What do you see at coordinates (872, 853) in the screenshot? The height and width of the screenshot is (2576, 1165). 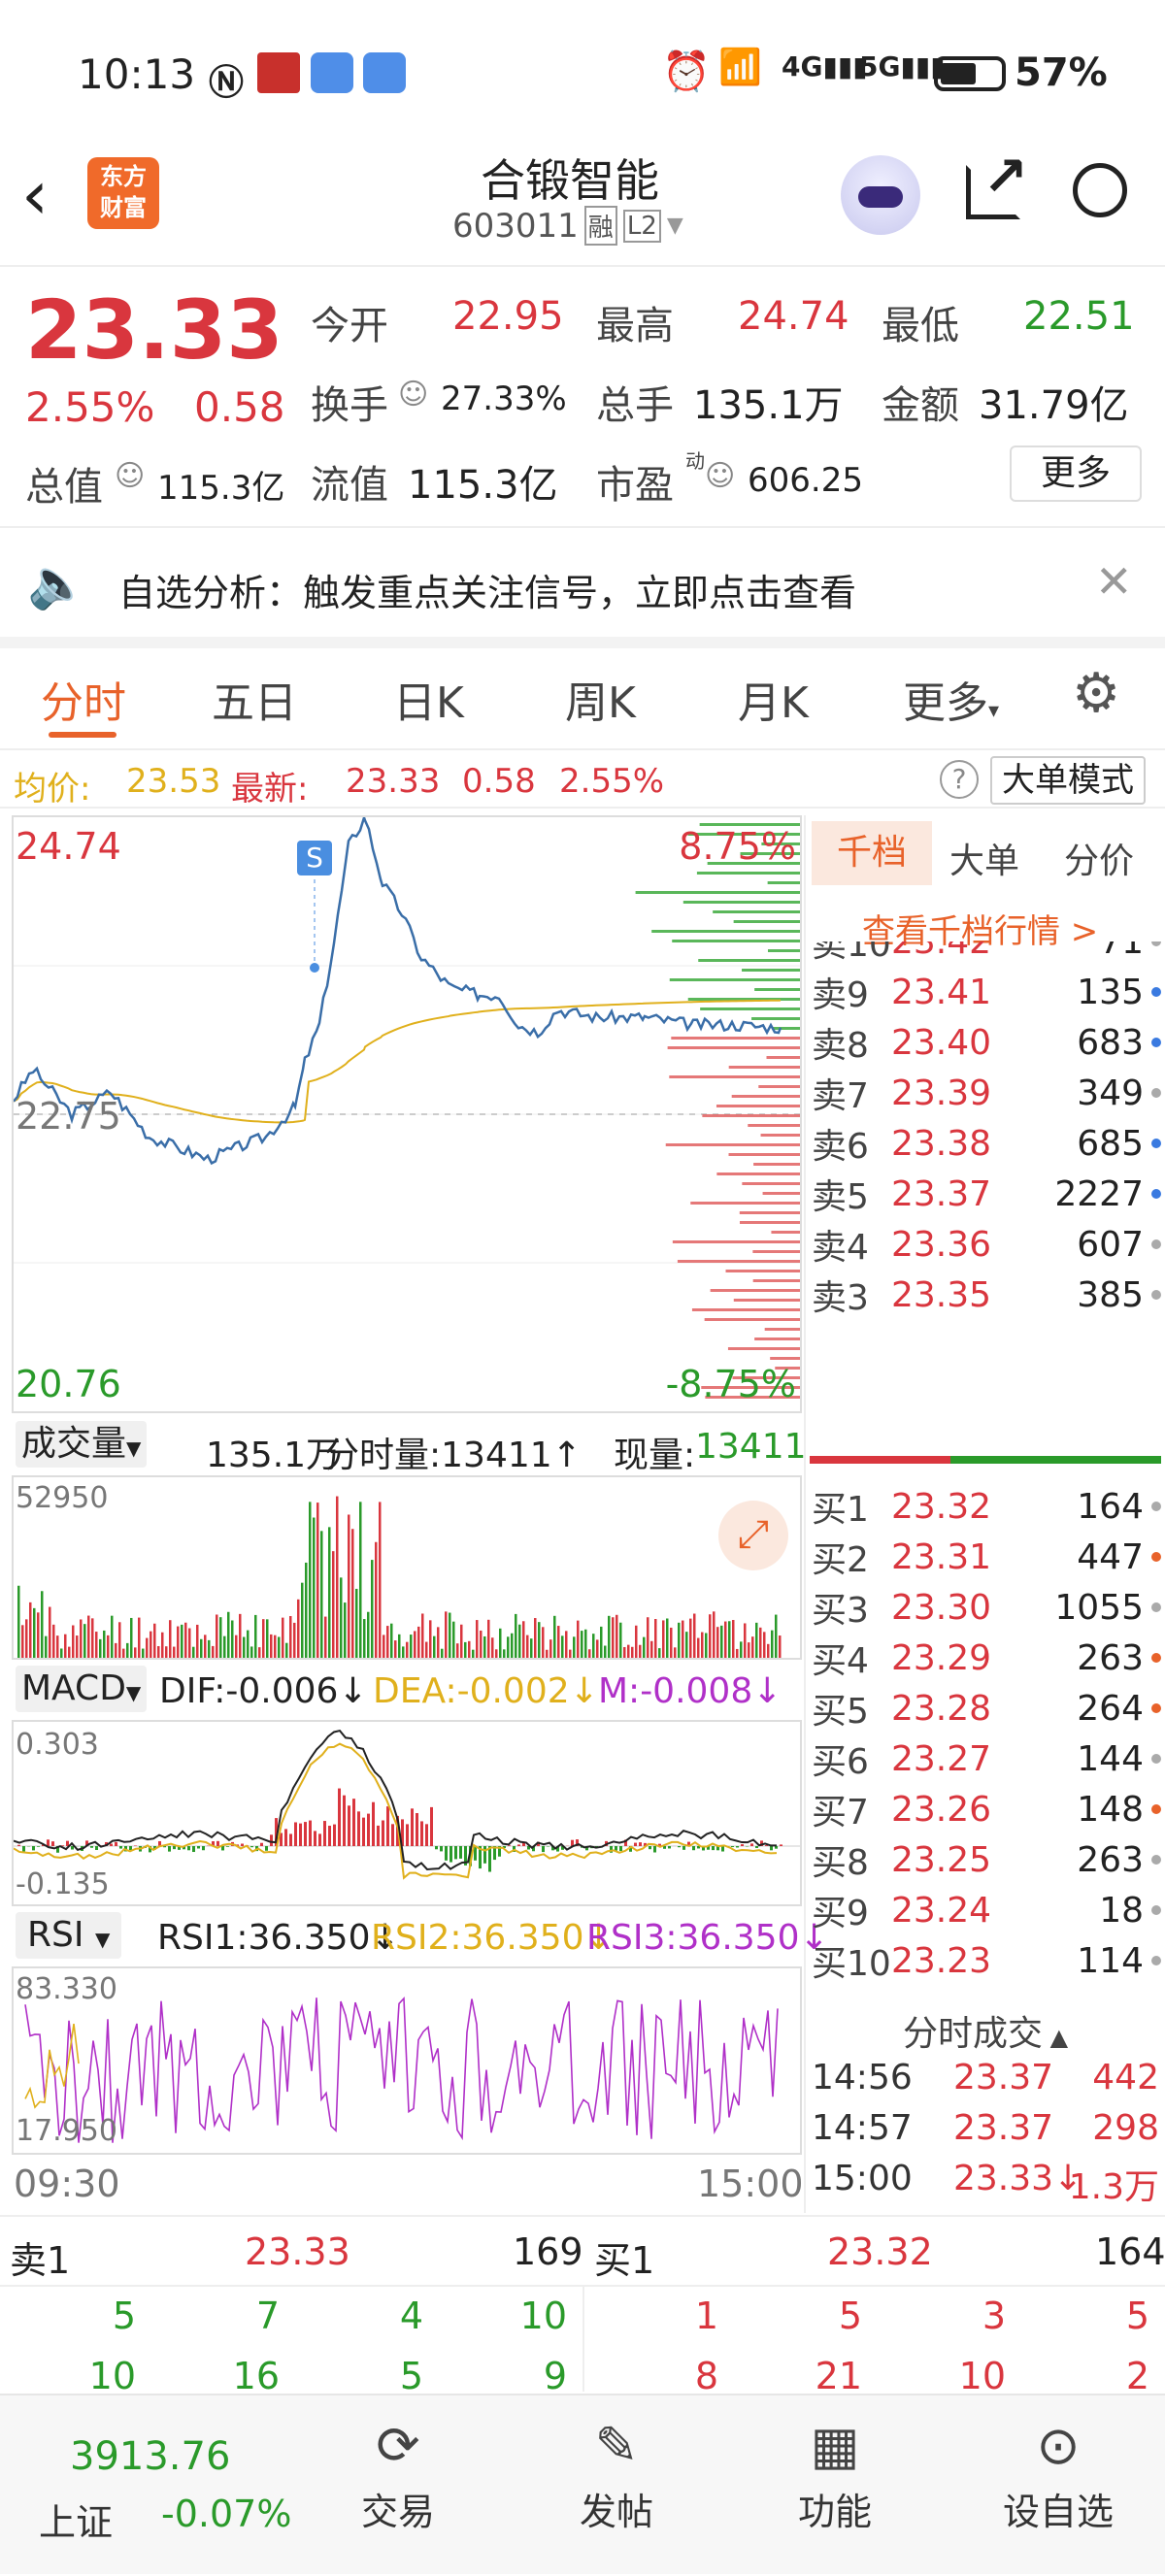 I see `side-tab-qiandang: 千档` at bounding box center [872, 853].